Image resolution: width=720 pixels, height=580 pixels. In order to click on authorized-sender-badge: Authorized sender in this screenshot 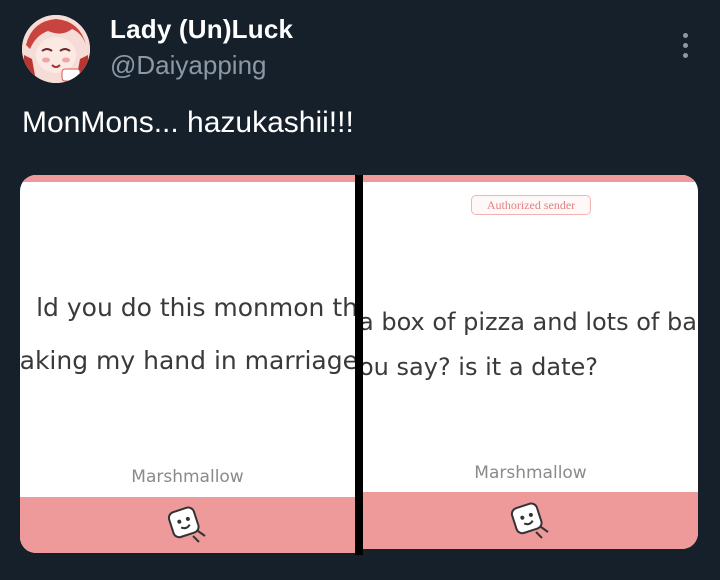, I will do `click(531, 205)`.